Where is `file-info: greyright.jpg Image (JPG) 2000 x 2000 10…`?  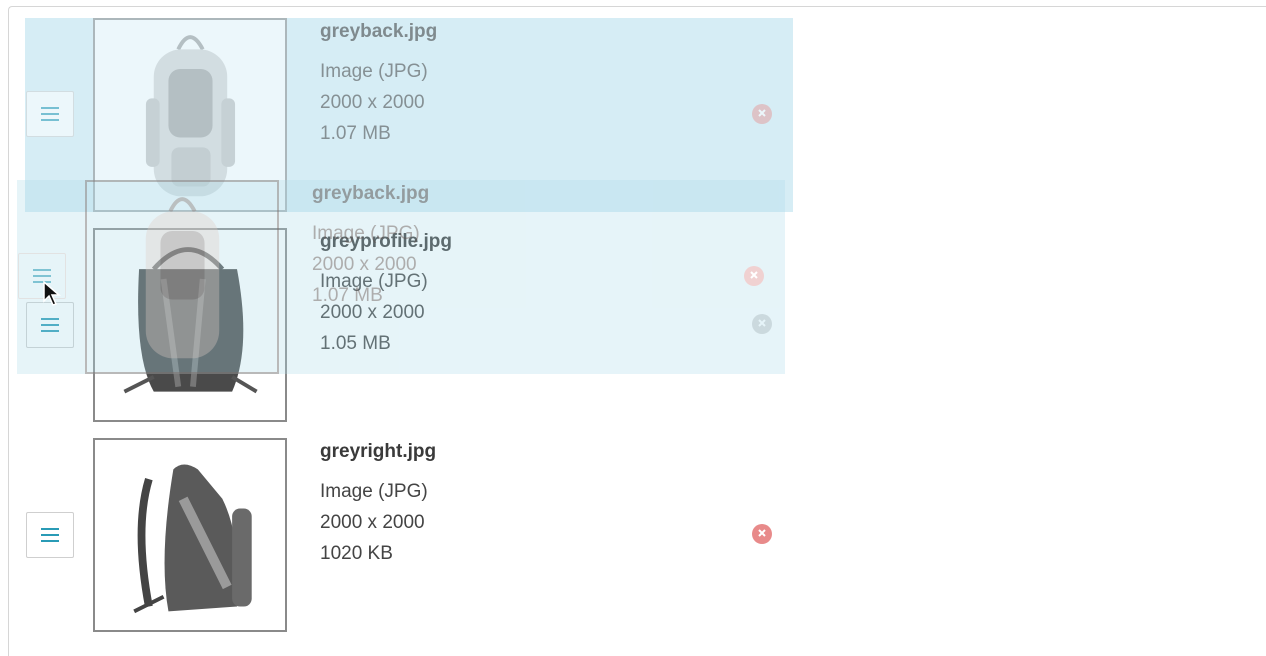
file-info: greyright.jpg Image (JPG) 2000 x 2000 10… is located at coordinates (378, 505).